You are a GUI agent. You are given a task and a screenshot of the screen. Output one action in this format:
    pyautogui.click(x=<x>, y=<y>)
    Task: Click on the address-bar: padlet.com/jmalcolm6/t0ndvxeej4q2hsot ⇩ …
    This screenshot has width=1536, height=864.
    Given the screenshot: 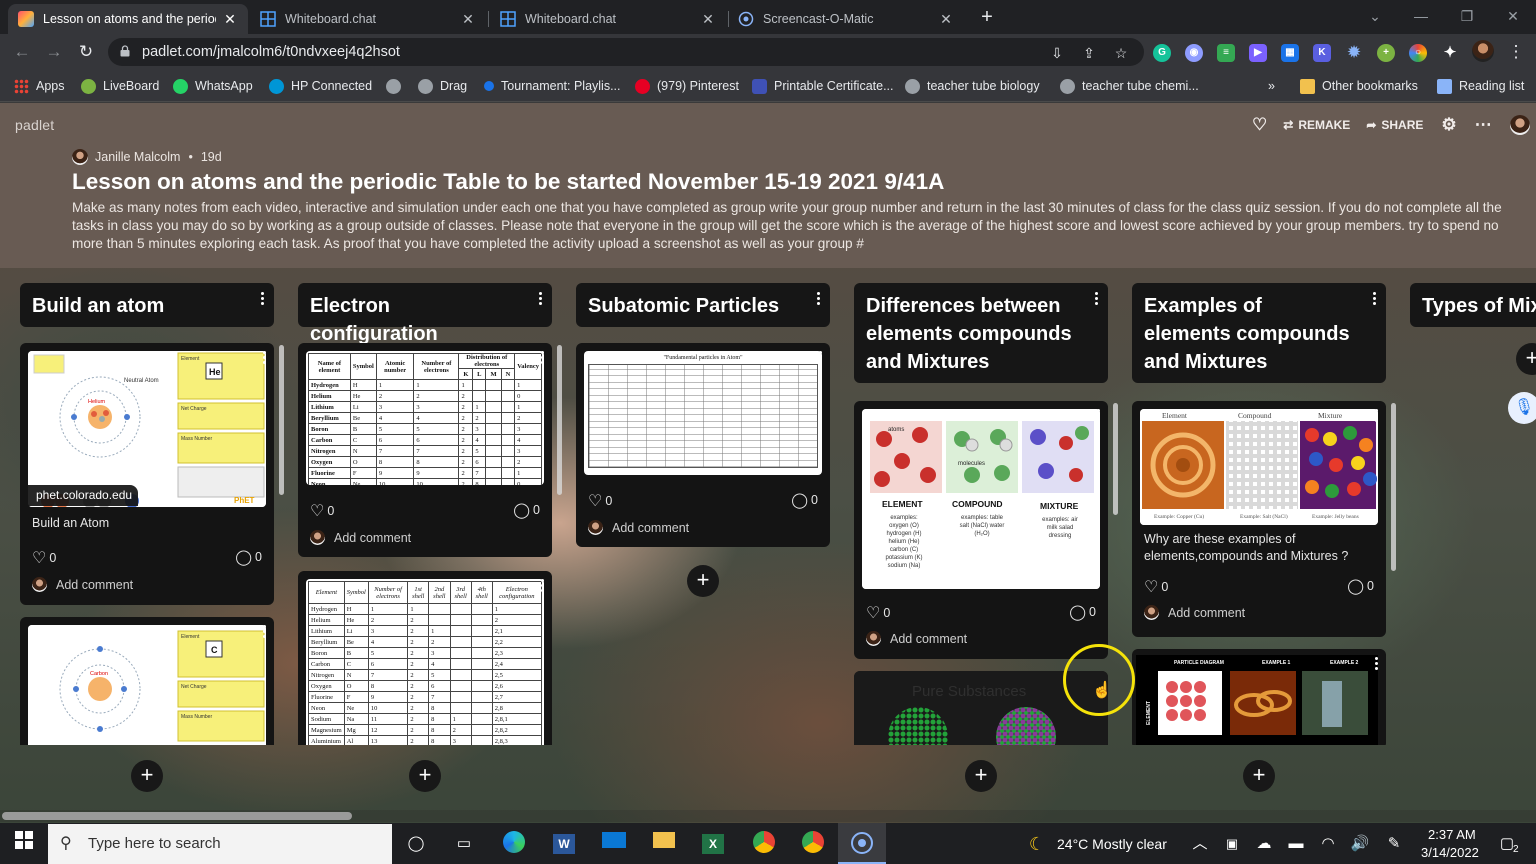 What is the action you would take?
    pyautogui.click(x=626, y=52)
    